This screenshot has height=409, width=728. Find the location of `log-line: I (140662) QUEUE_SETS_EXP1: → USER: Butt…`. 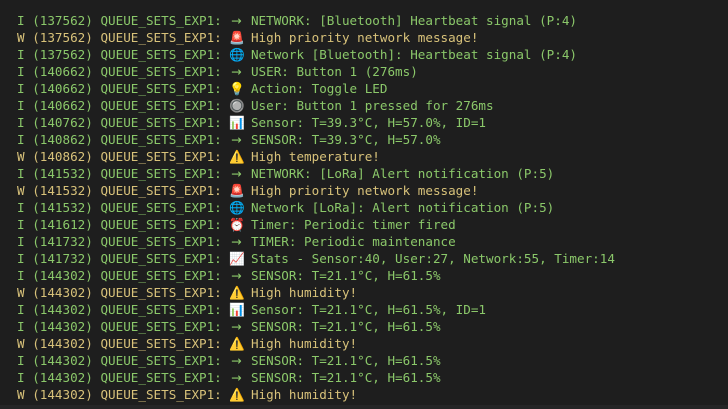

log-line: I (140662) QUEUE_SETS_EXP1: → USER: Butt… is located at coordinates (372, 71).